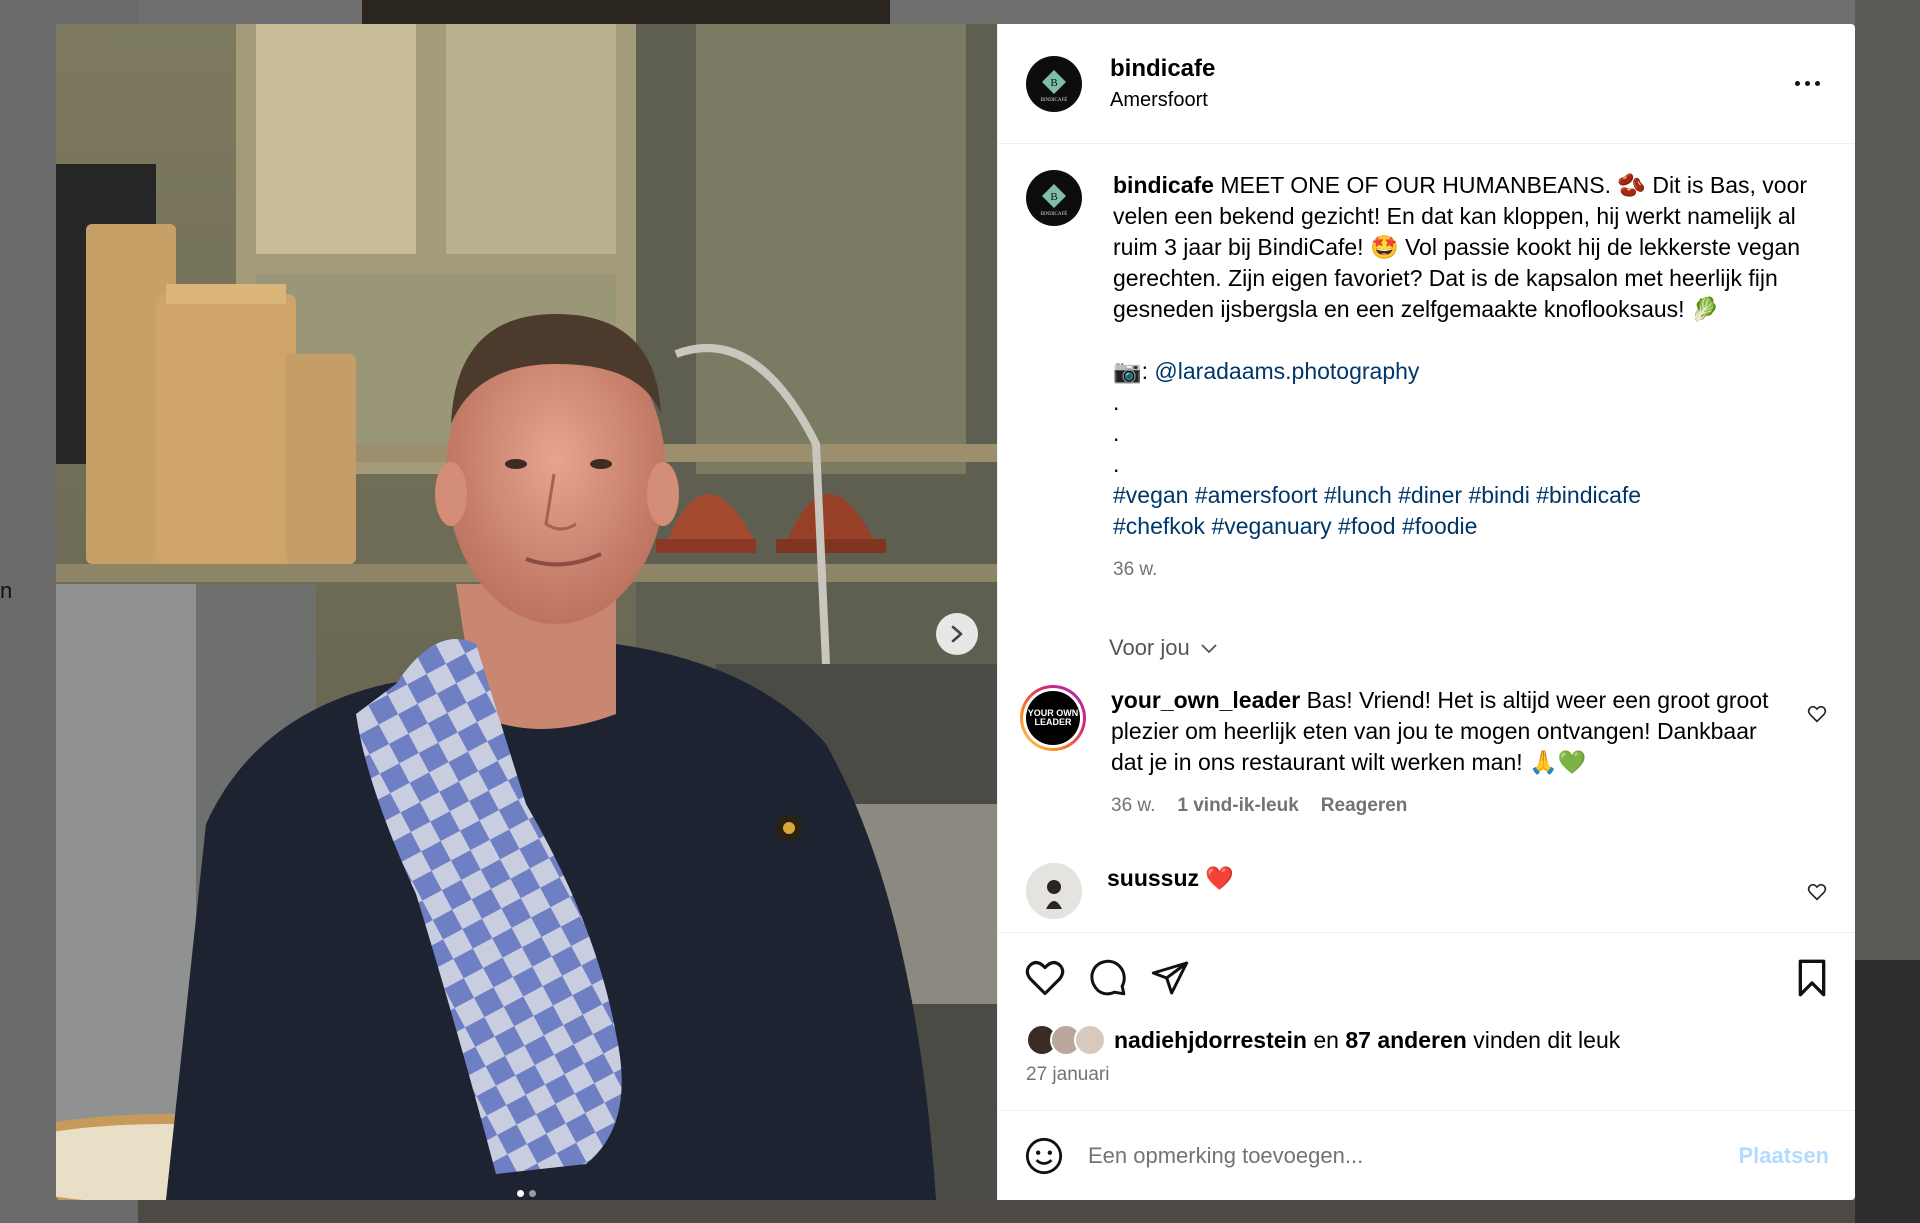 This screenshot has height=1223, width=1920. I want to click on comment-text: ❤️, so click(1220, 878).